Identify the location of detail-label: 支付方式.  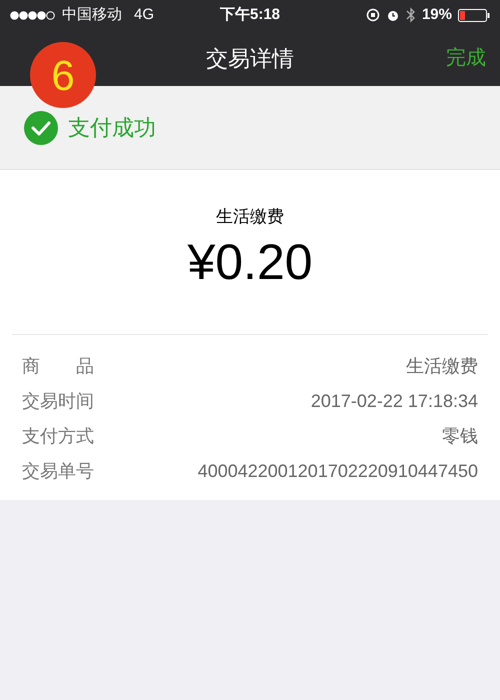
(58, 436).